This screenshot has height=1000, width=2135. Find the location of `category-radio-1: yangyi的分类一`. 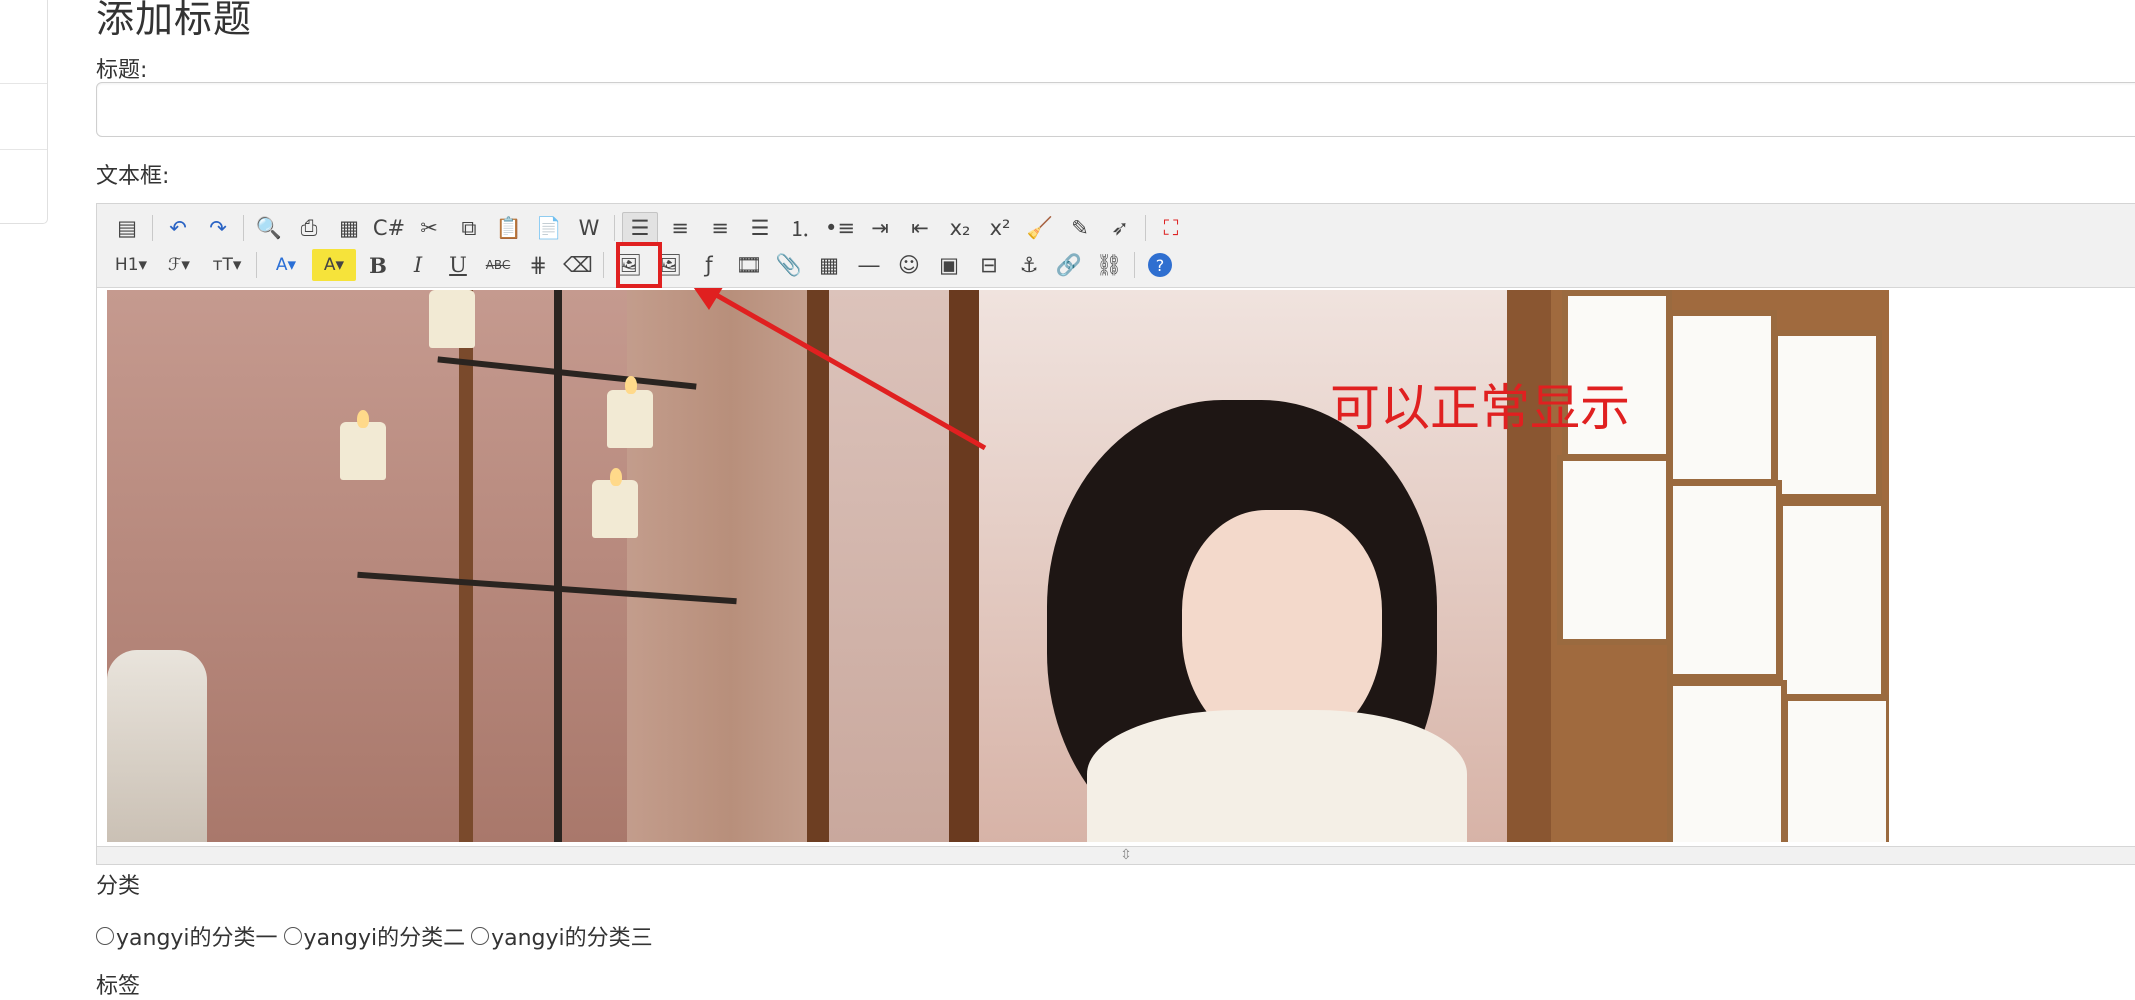

category-radio-1: yangyi的分类一 is located at coordinates (187, 936).